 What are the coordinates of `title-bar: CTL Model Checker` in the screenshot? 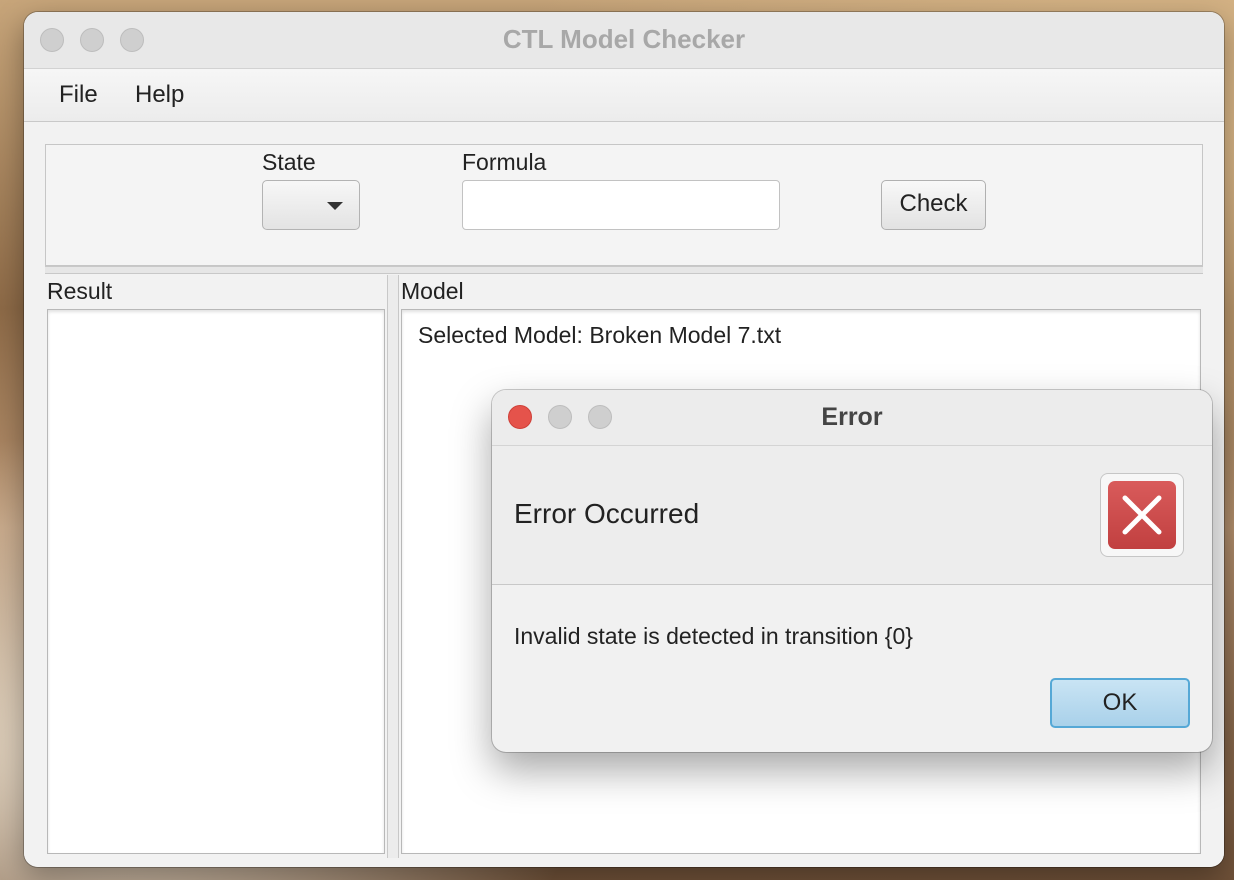 It's located at (624, 40).